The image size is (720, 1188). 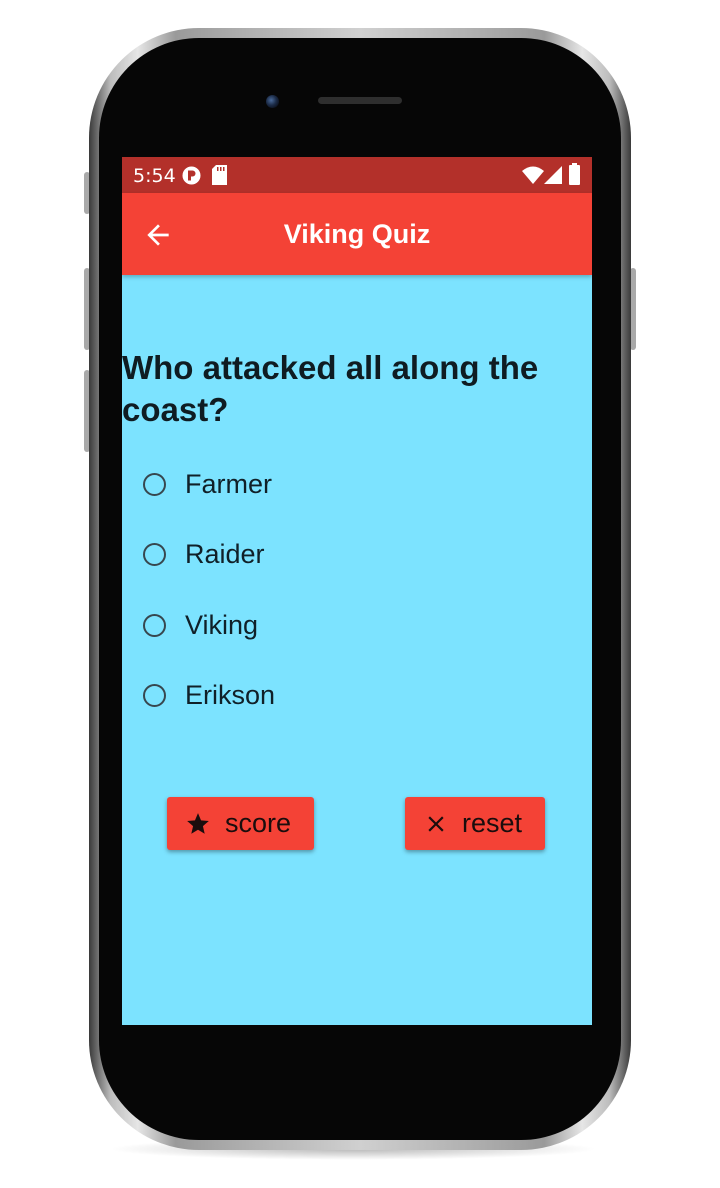 What do you see at coordinates (154, 176) in the screenshot?
I see `status-time: 5:54` at bounding box center [154, 176].